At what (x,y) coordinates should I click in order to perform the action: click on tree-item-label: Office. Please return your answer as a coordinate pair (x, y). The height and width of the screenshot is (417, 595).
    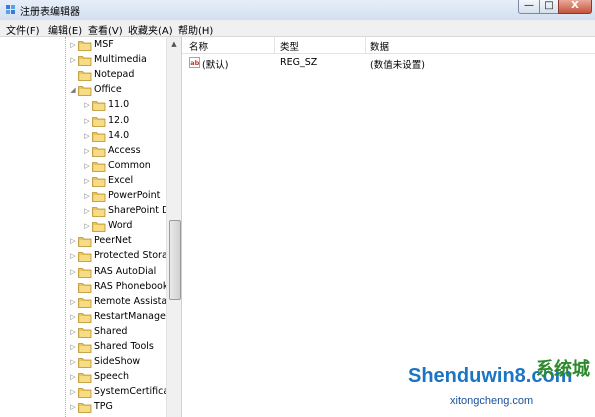
    Looking at the image, I should click on (108, 90).